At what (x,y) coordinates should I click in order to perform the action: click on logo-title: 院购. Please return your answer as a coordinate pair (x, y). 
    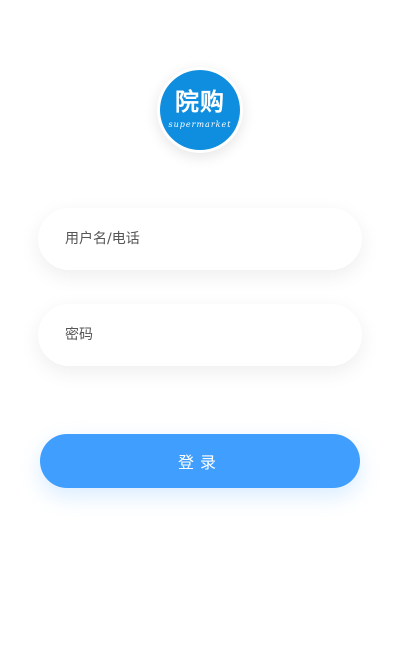
    Looking at the image, I should click on (200, 102).